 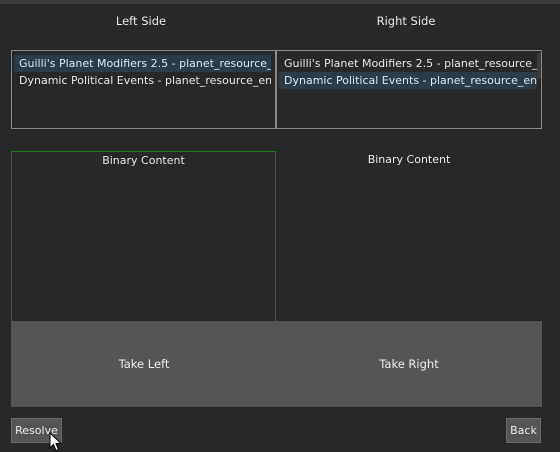 I want to click on list-scrollbar, so click(x=539, y=66).